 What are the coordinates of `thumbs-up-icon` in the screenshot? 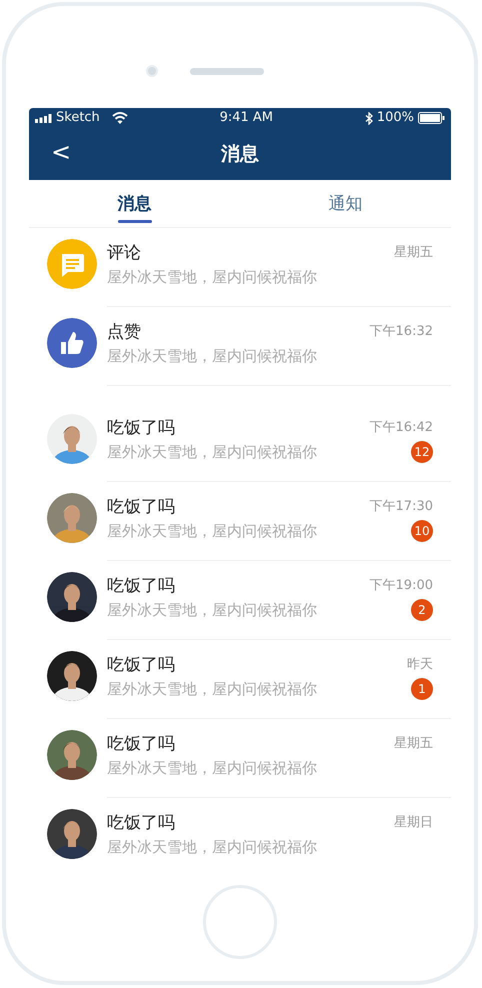 It's located at (72, 343).